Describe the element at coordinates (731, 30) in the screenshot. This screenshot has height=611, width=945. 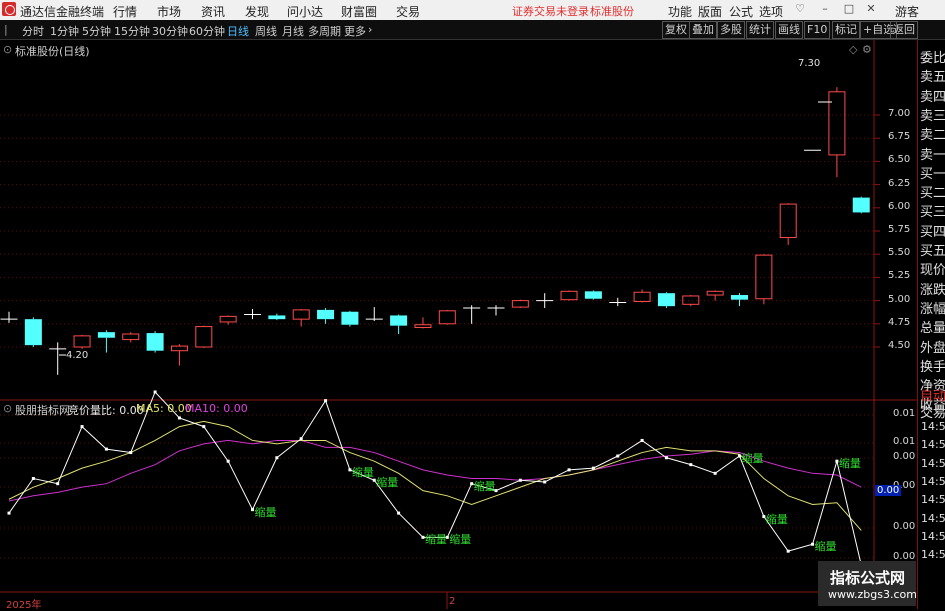
I see `btn-duogu: 多股` at that location.